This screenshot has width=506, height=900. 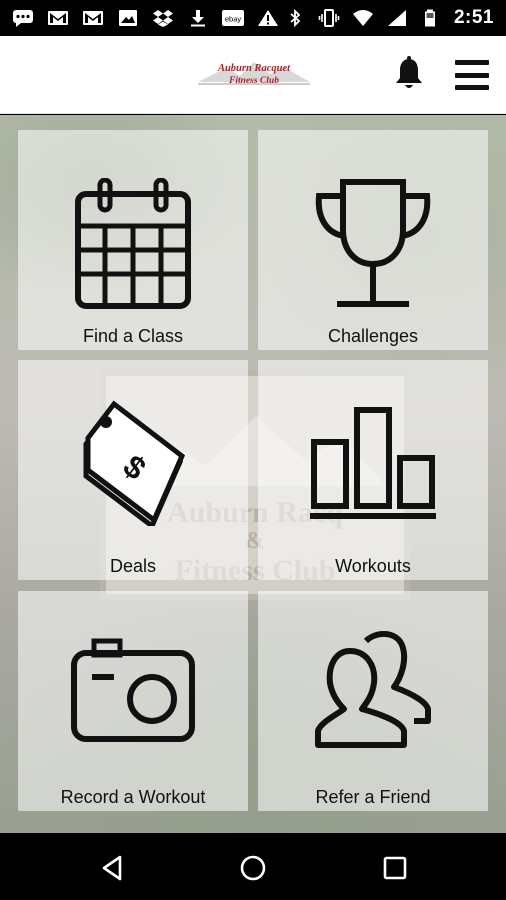 I want to click on tile-challenges: Challenges, so click(x=373, y=240).